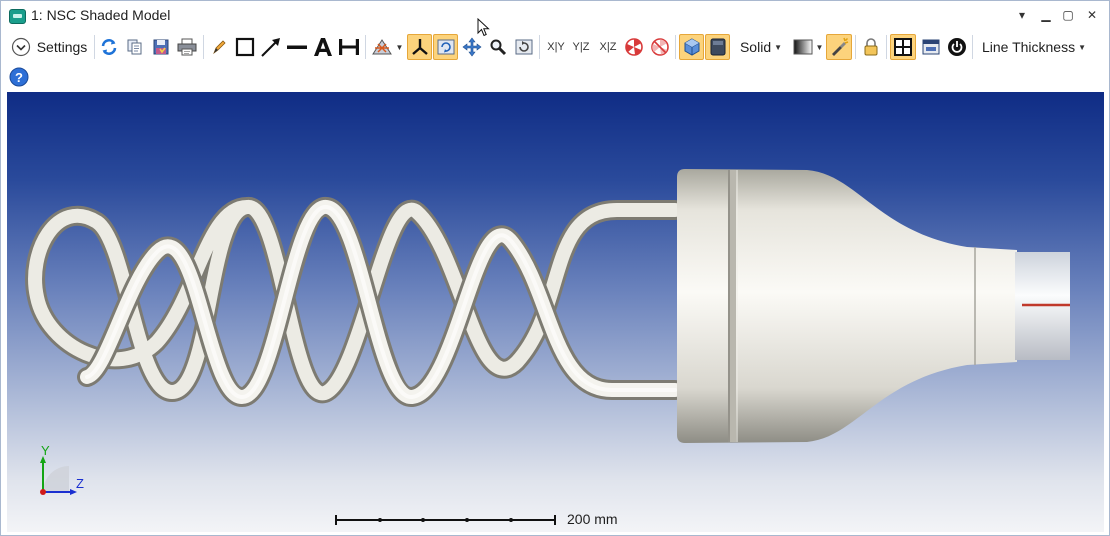 The image size is (1110, 536). Describe the element at coordinates (80, 483) in the screenshot. I see `z-axis-label: Z` at that location.